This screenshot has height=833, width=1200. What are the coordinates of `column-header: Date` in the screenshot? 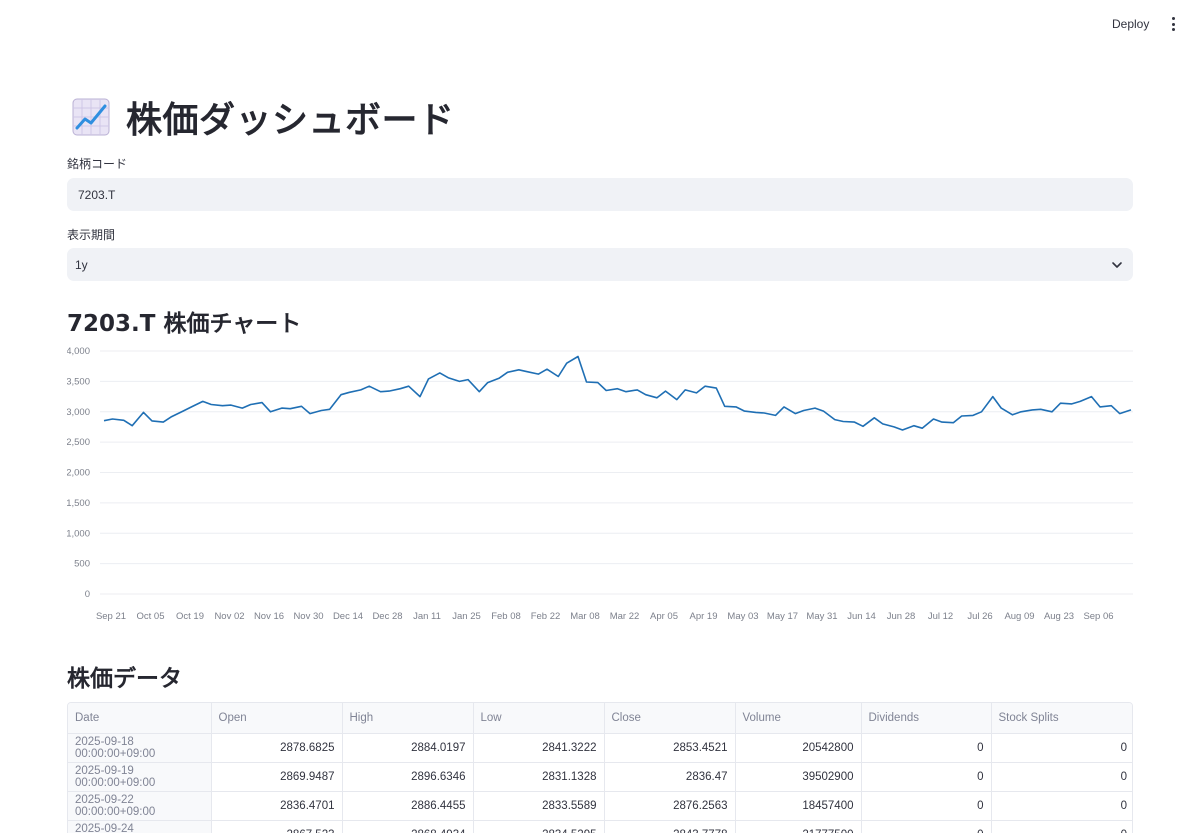 It's located at (140, 718).